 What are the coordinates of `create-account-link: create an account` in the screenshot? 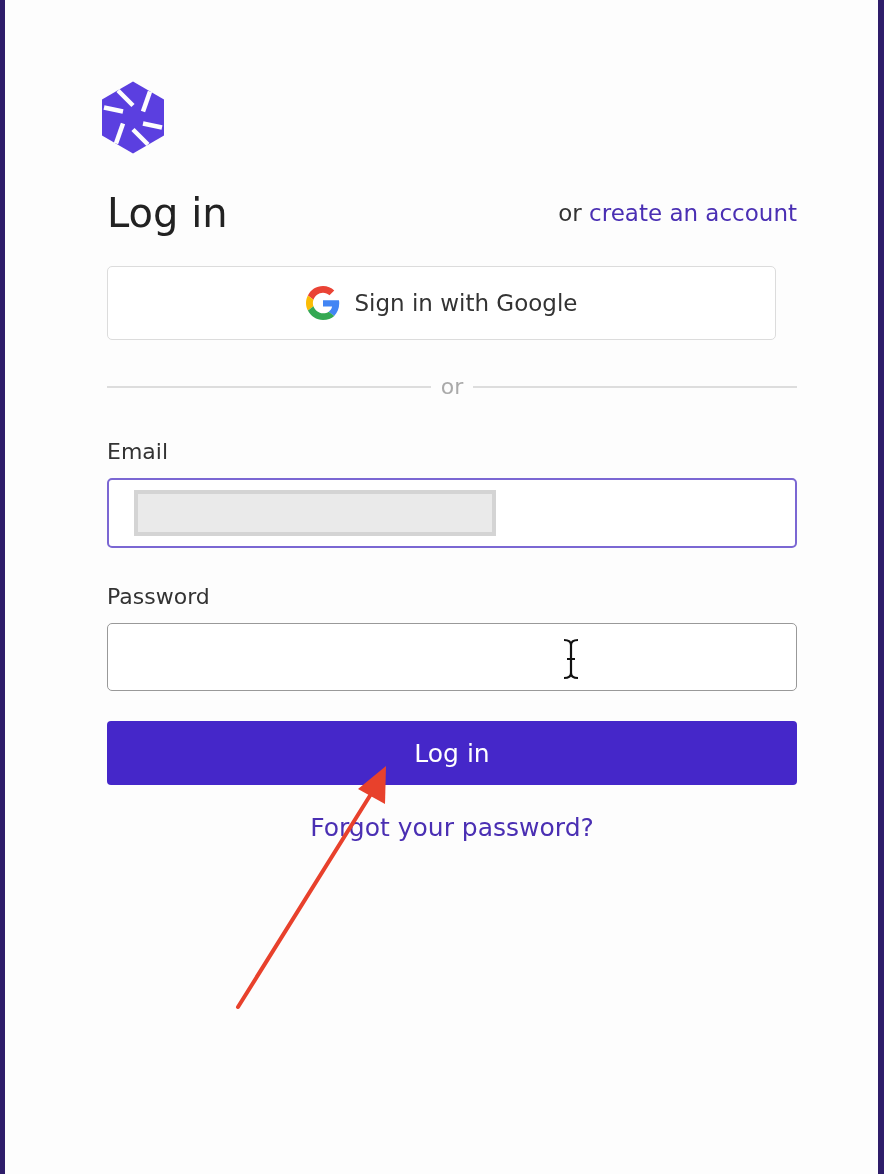 It's located at (693, 213).